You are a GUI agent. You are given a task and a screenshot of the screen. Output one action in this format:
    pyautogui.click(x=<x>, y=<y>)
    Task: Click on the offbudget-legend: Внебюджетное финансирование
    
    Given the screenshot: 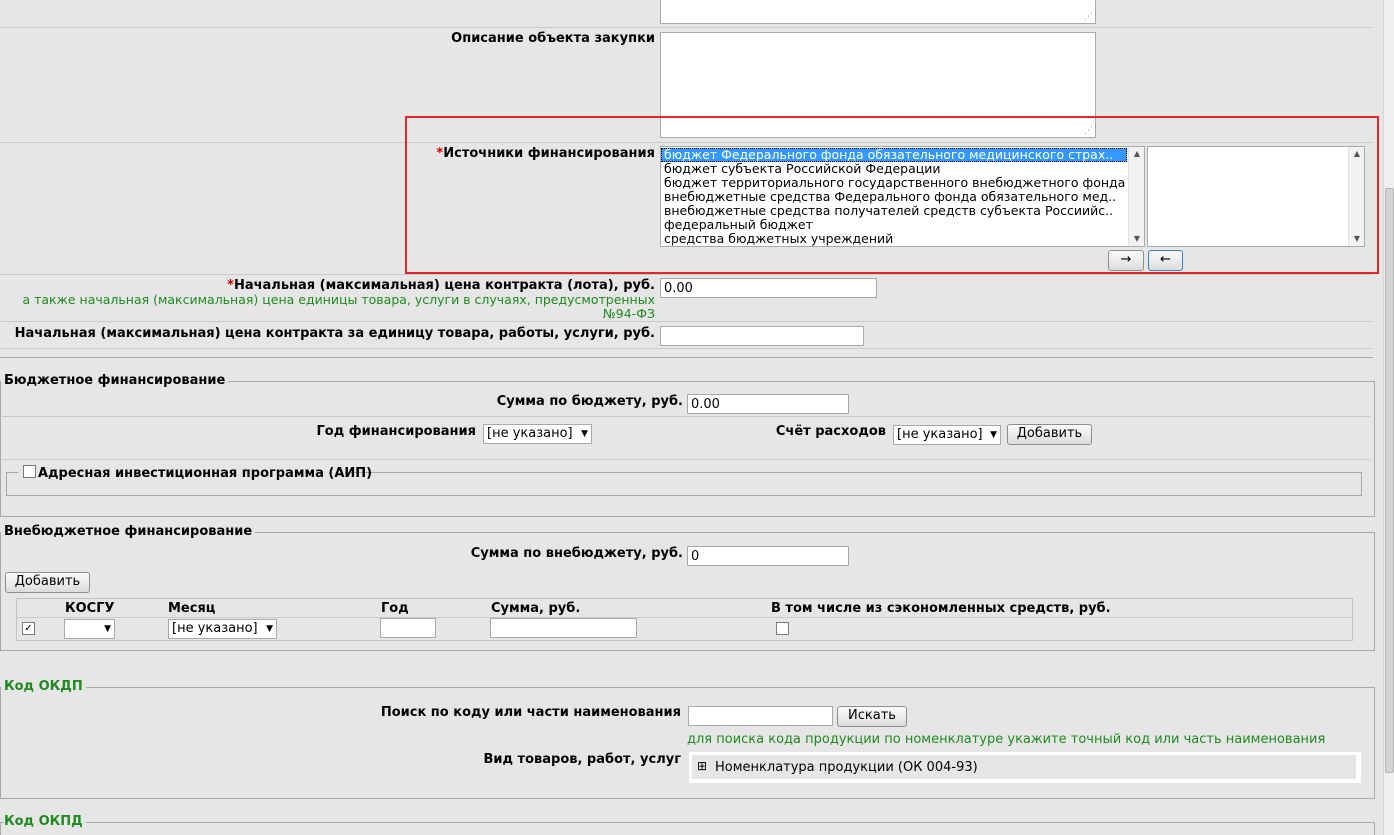 What is the action you would take?
    pyautogui.click(x=130, y=531)
    